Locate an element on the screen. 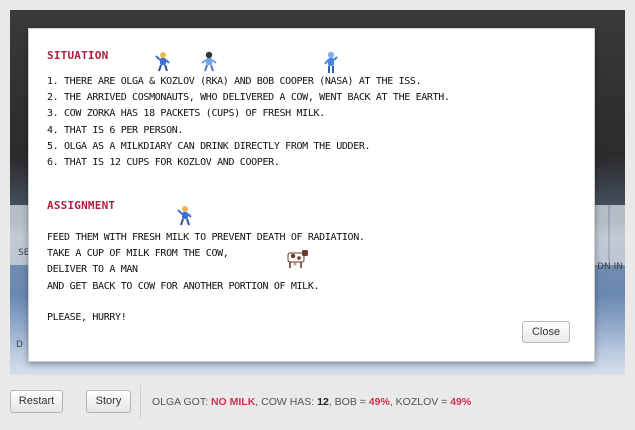  assignment-line: DELIVER TO A MAN is located at coordinates (92, 270).